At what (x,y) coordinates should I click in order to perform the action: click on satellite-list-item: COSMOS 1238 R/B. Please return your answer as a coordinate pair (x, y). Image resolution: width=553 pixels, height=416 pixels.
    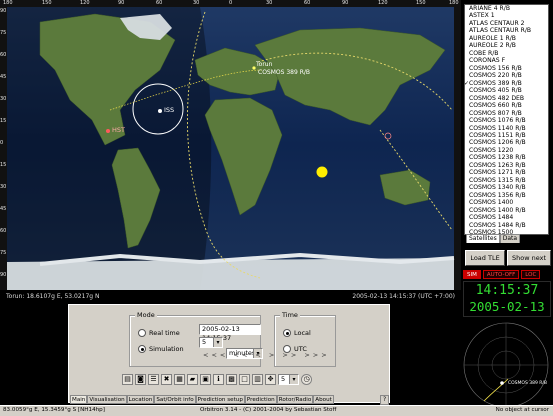
    Looking at the image, I should click on (506, 157).